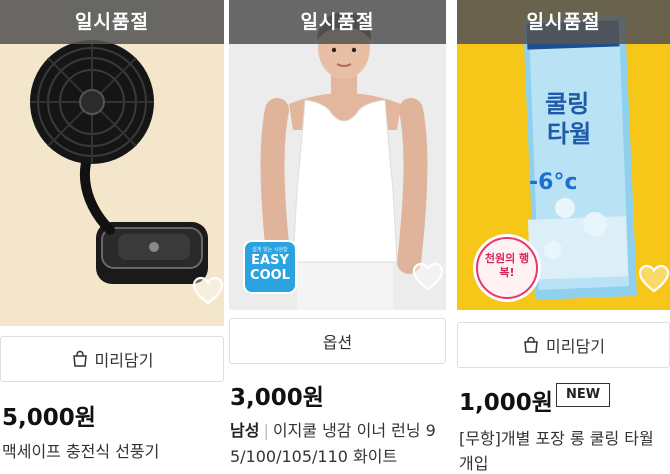  Describe the element at coordinates (507, 265) in the screenshot. I see `package-sticker-text: 천원의 행복!` at that location.